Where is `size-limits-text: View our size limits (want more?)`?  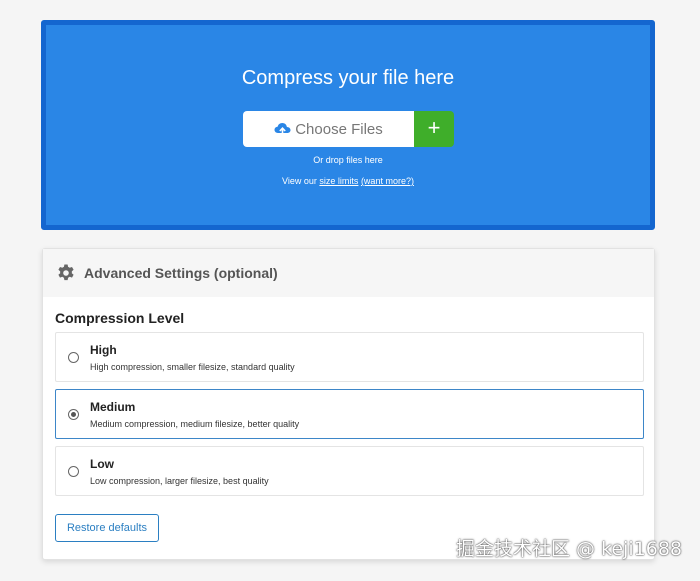 size-limits-text: View our size limits (want more?) is located at coordinates (348, 181).